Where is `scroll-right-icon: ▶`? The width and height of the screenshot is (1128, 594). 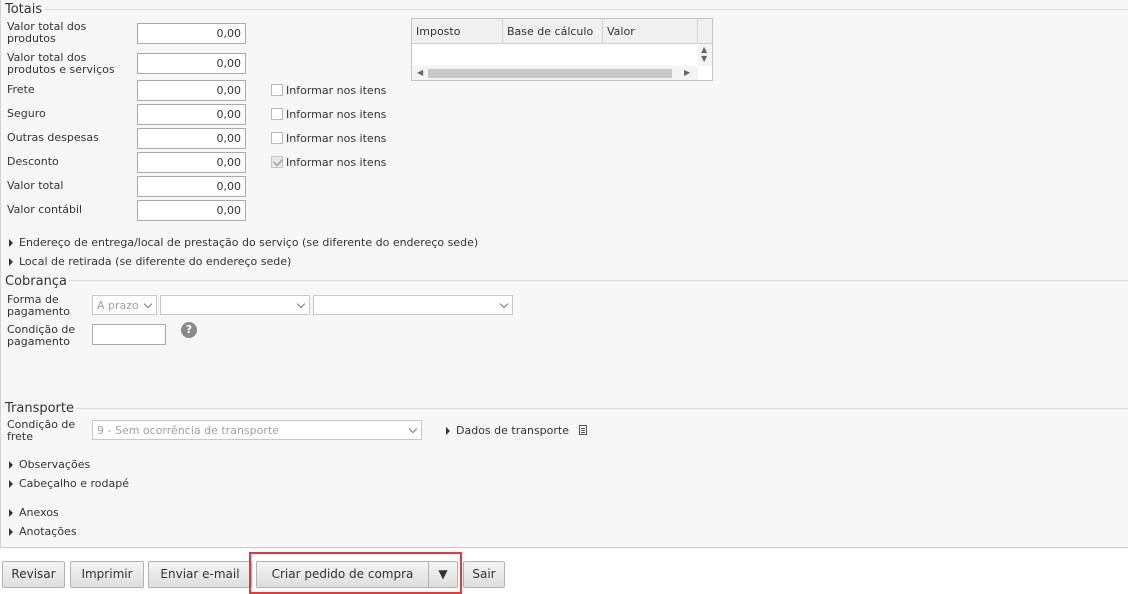 scroll-right-icon: ▶ is located at coordinates (687, 73).